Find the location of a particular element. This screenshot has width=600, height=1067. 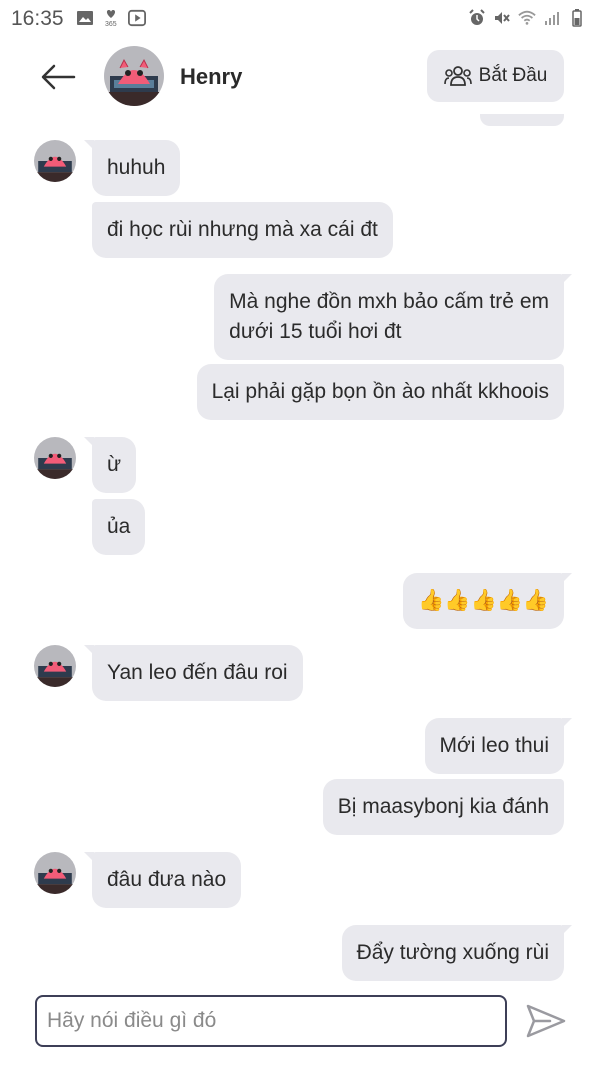

send-icon is located at coordinates (546, 1021).